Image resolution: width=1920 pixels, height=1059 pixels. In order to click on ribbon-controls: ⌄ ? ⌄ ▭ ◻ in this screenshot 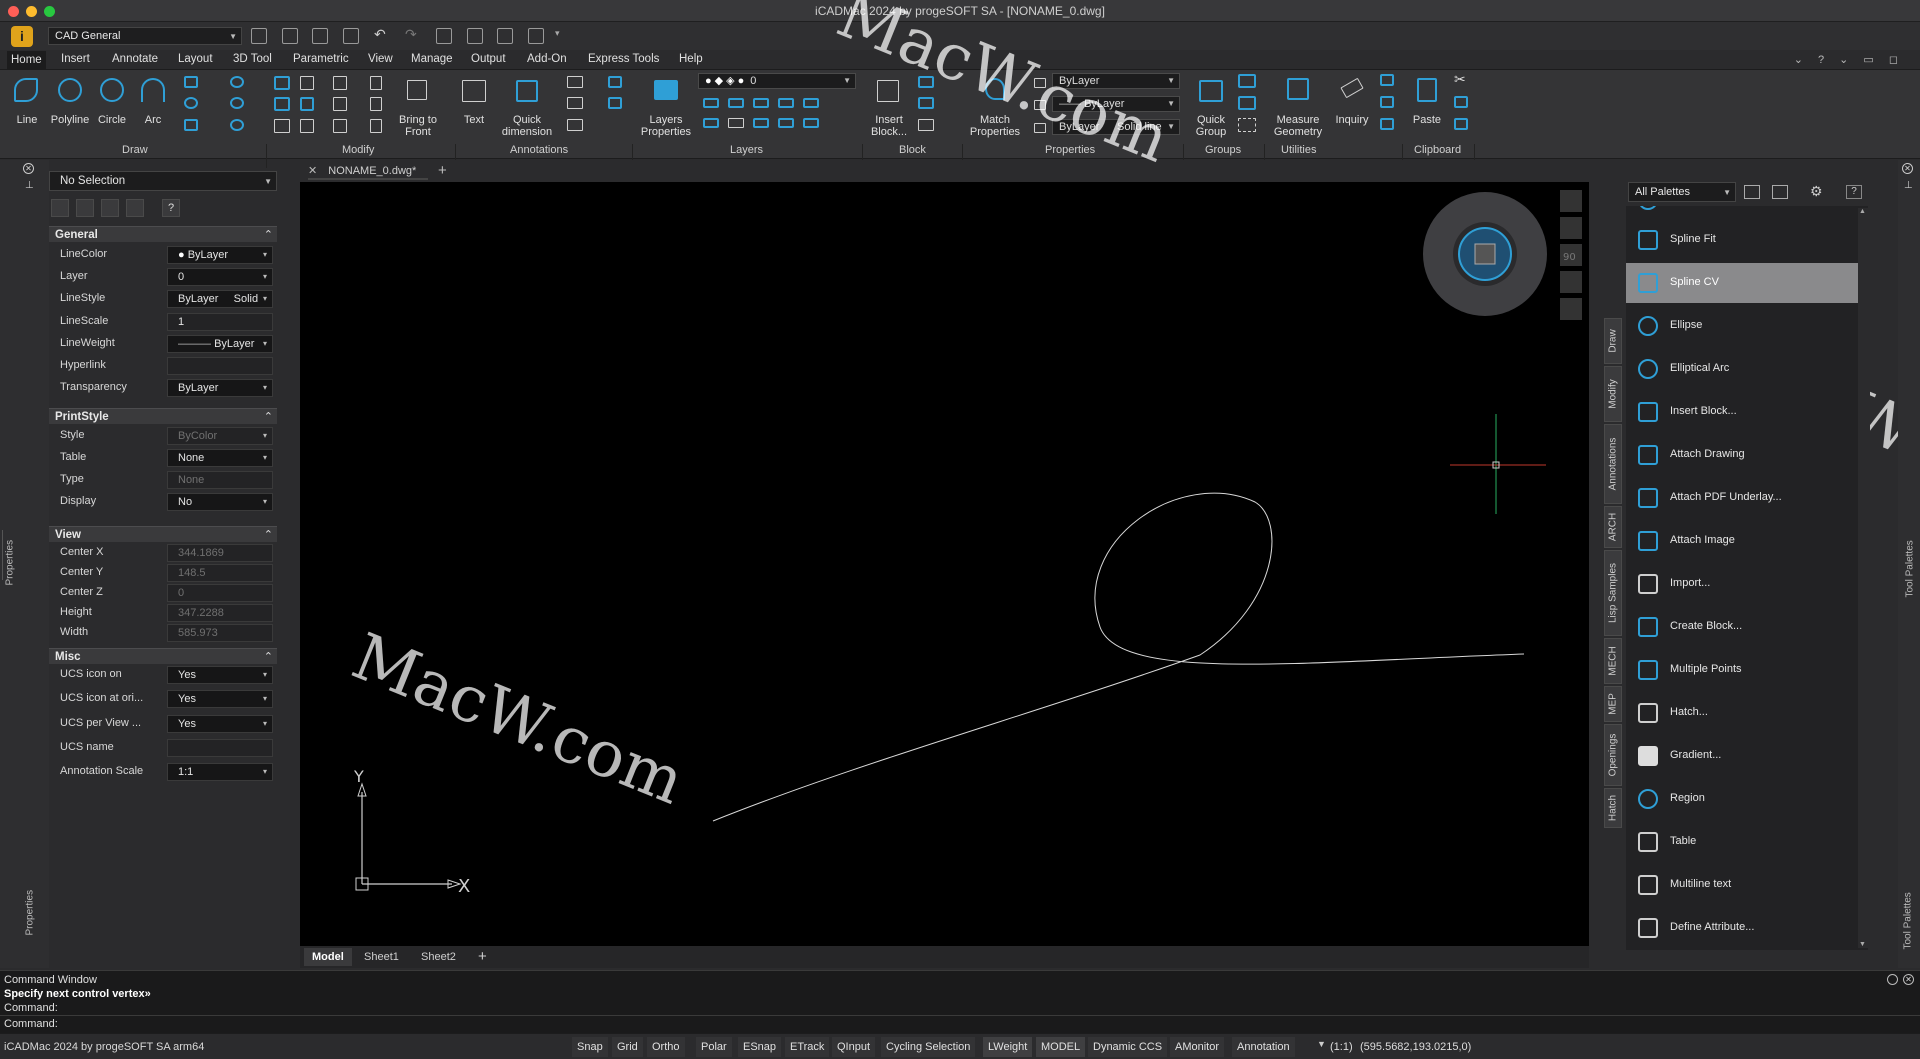, I will do `click(1849, 59)`.